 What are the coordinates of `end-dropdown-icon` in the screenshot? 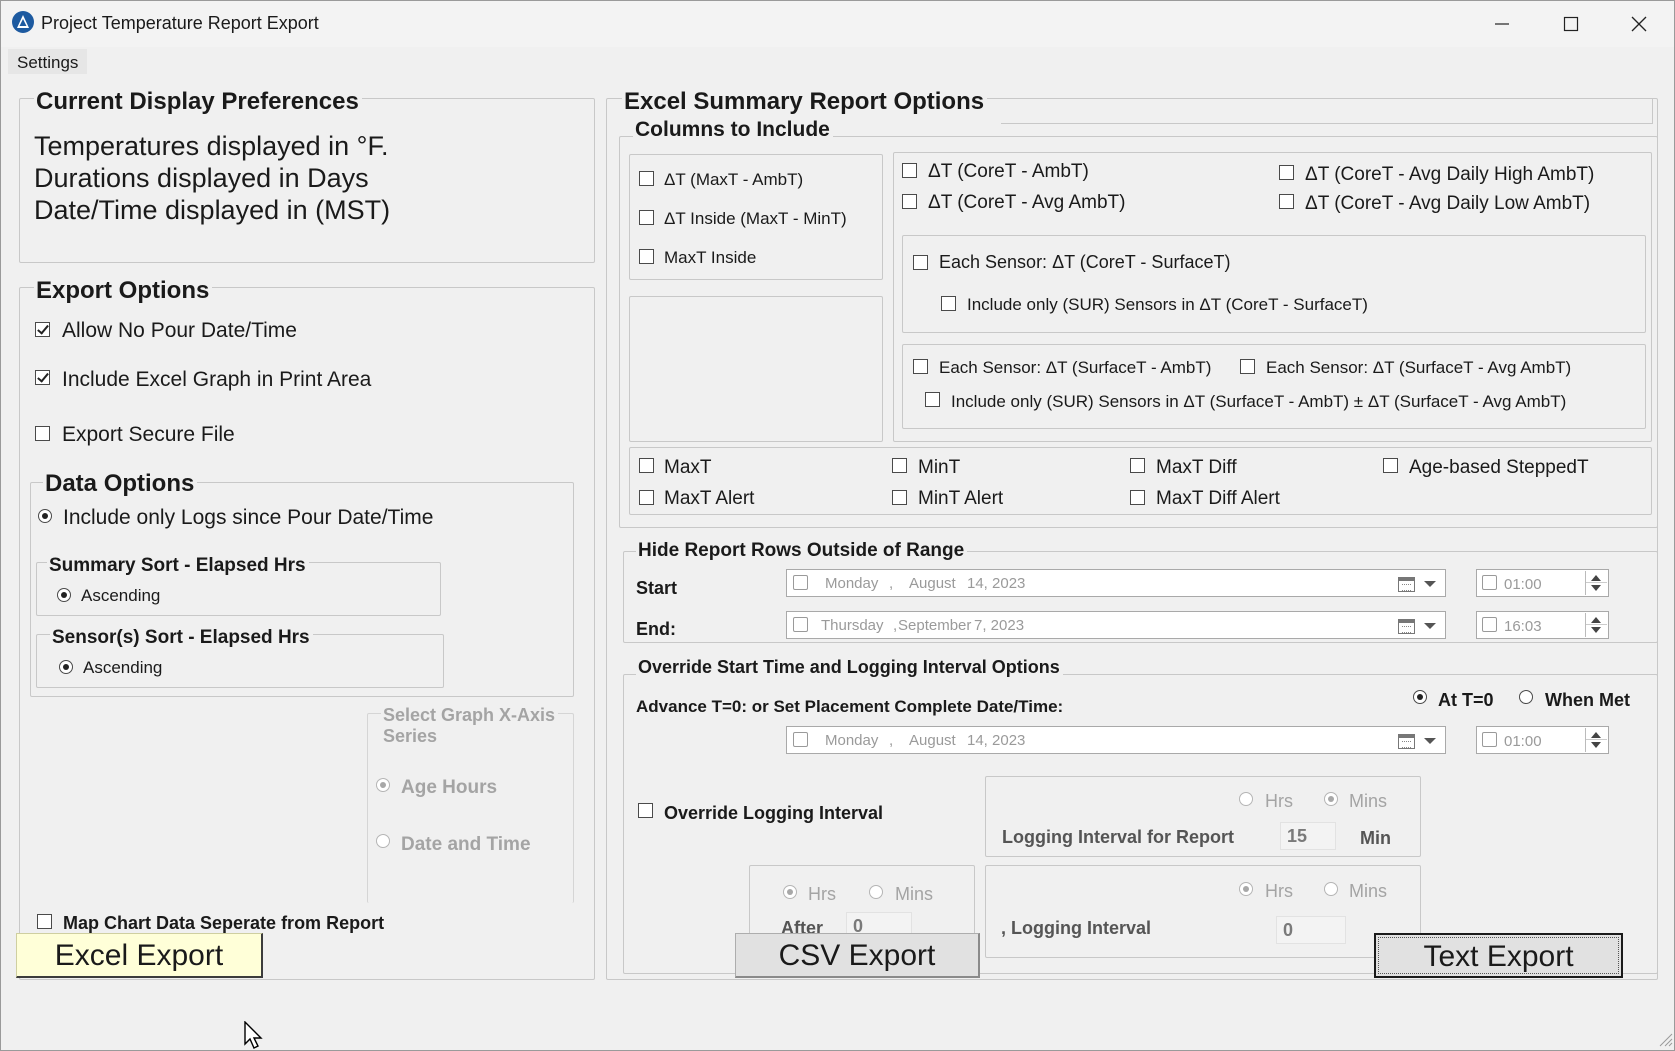 It's located at (1430, 626).